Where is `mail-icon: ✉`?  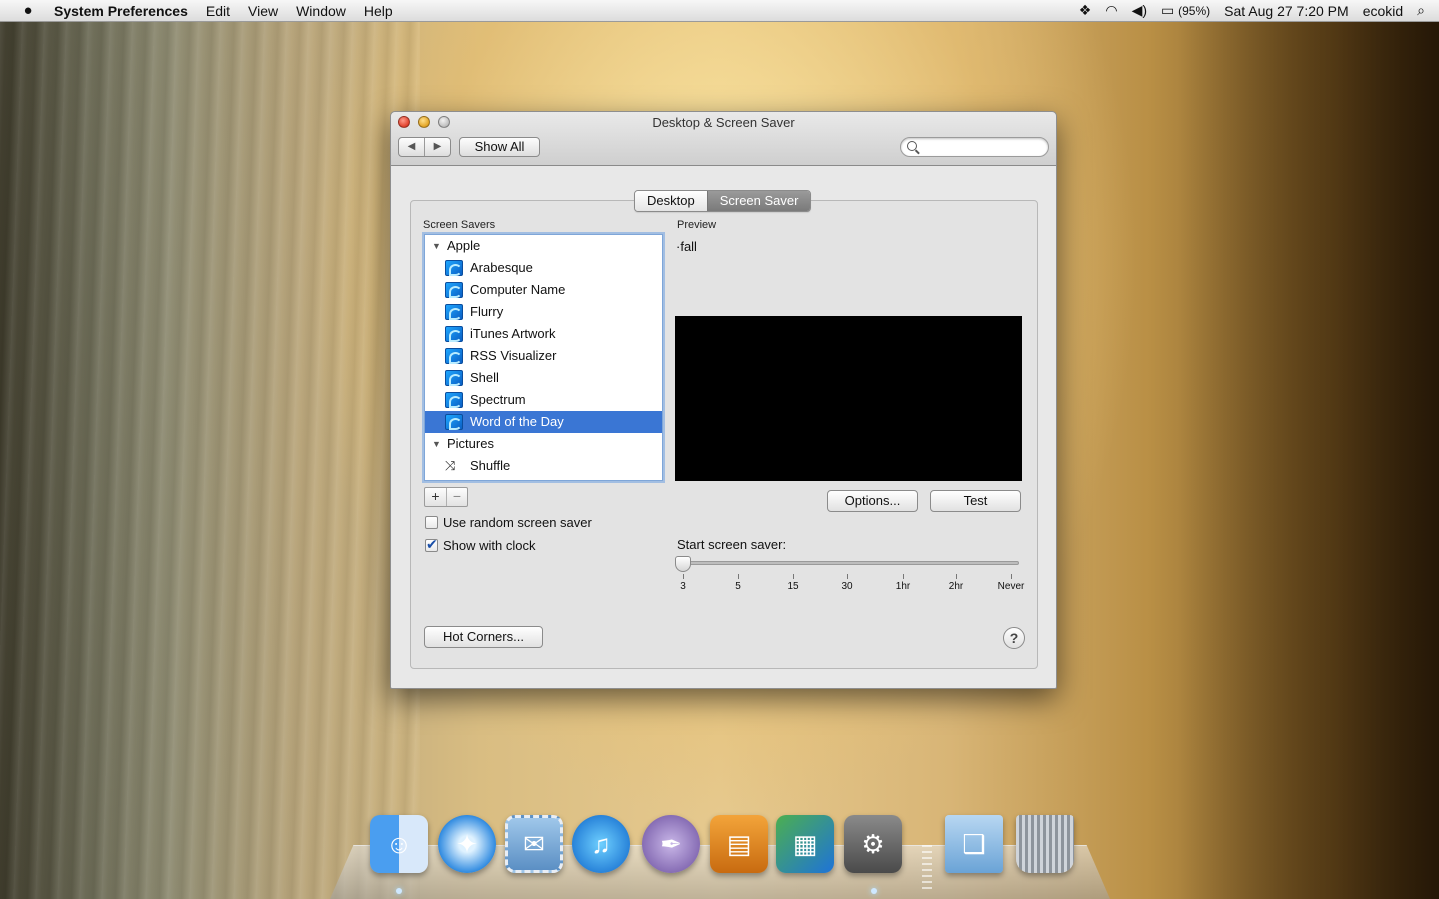 mail-icon: ✉ is located at coordinates (534, 844).